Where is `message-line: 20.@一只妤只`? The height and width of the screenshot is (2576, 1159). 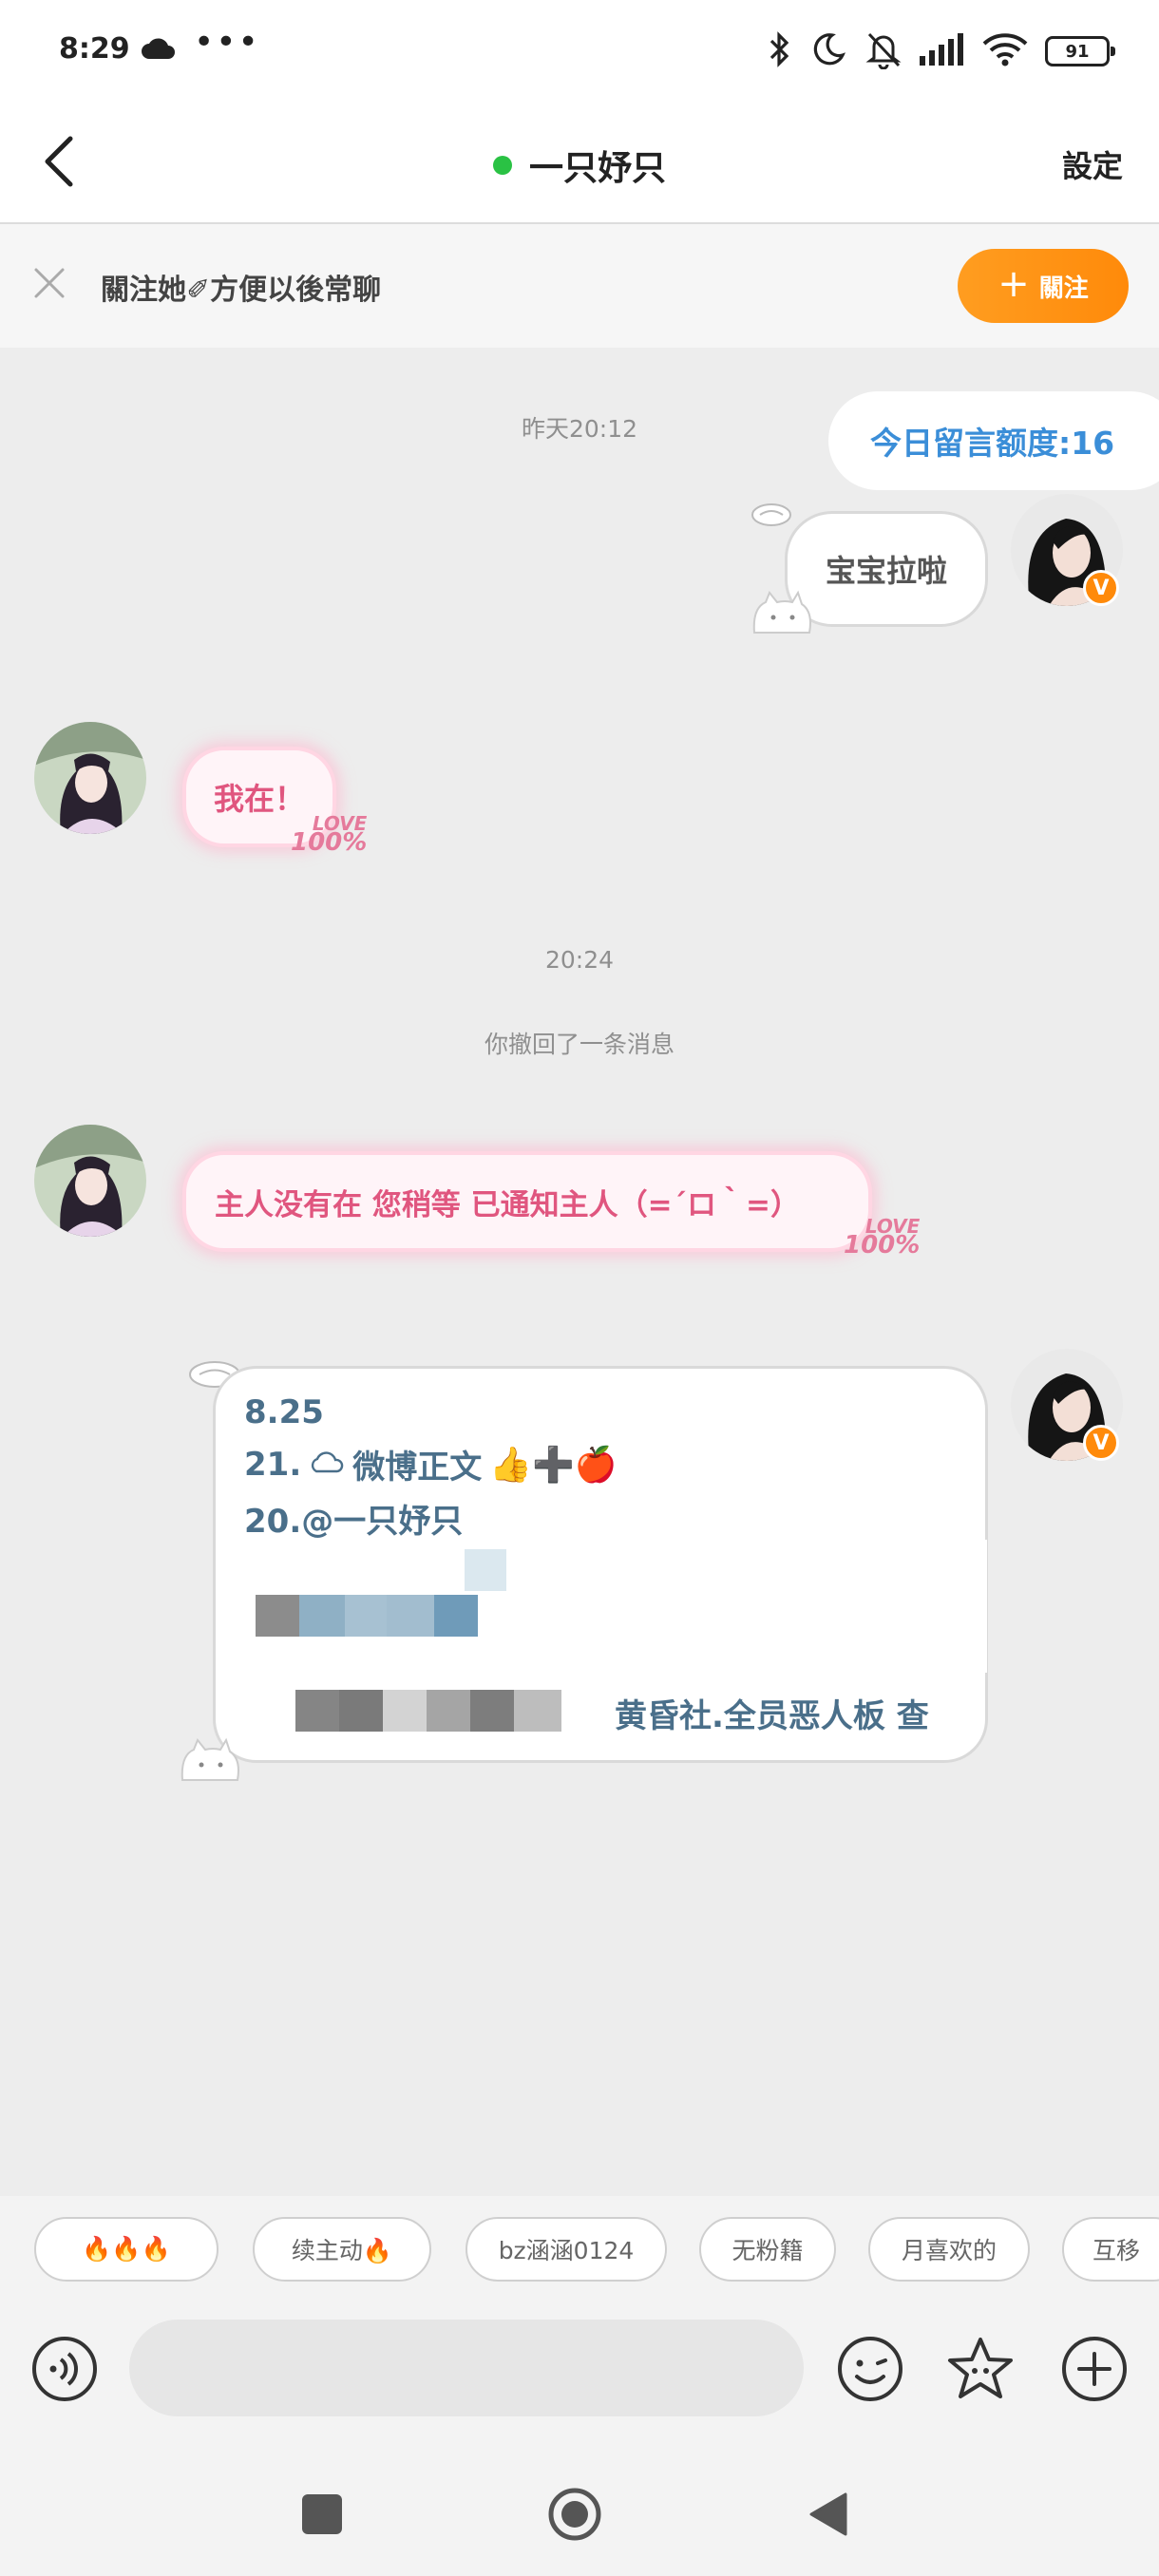
message-line: 20.@一只妤只 is located at coordinates (354, 1520).